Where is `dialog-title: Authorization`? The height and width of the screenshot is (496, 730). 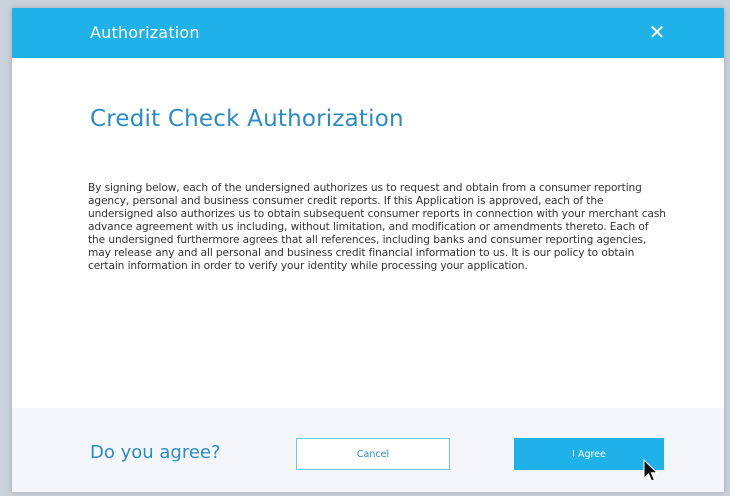 dialog-title: Authorization is located at coordinates (145, 32).